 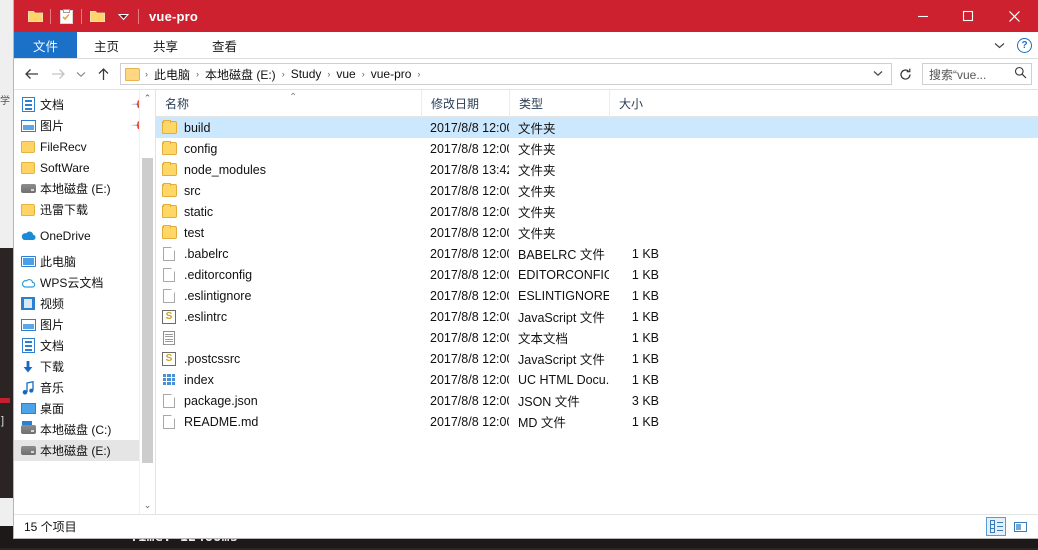 I want to click on details-view-button, so click(x=996, y=526).